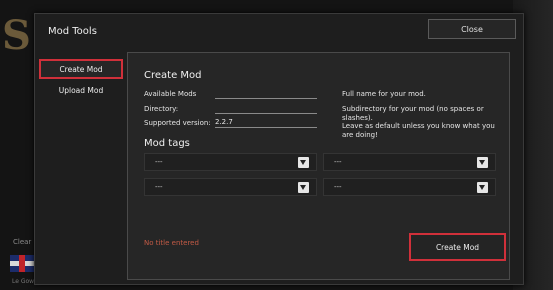 The height and width of the screenshot is (290, 553). What do you see at coordinates (266, 123) in the screenshot?
I see `supported-version-input: 2.2.7` at bounding box center [266, 123].